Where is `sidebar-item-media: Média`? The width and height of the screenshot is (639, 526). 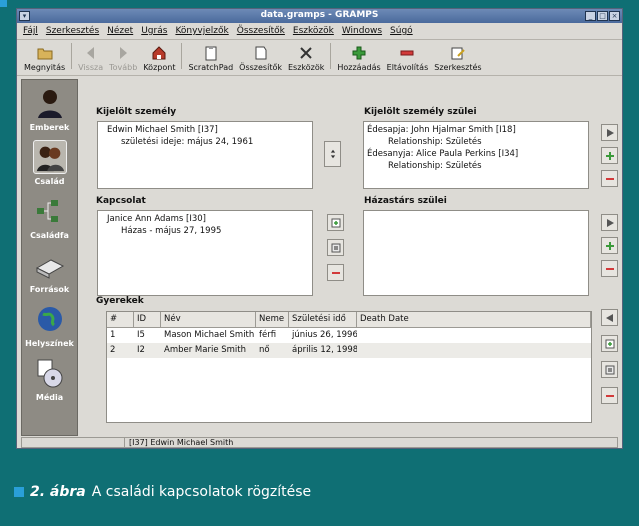
sidebar-item-media: Média is located at coordinates (49, 379).